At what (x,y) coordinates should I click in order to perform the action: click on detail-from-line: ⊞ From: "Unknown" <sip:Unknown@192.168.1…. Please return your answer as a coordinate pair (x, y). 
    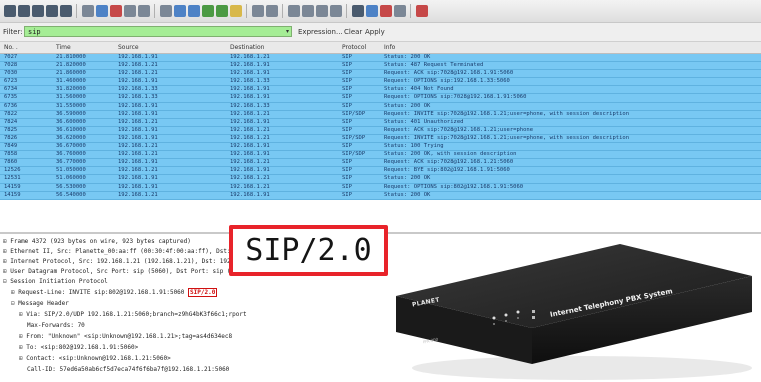
    Looking at the image, I should click on (125, 336).